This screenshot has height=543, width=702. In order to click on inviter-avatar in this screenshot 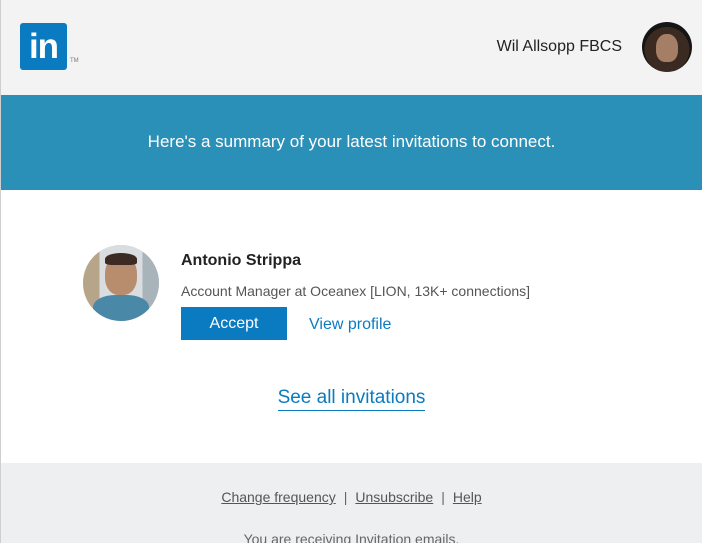, I will do `click(121, 283)`.